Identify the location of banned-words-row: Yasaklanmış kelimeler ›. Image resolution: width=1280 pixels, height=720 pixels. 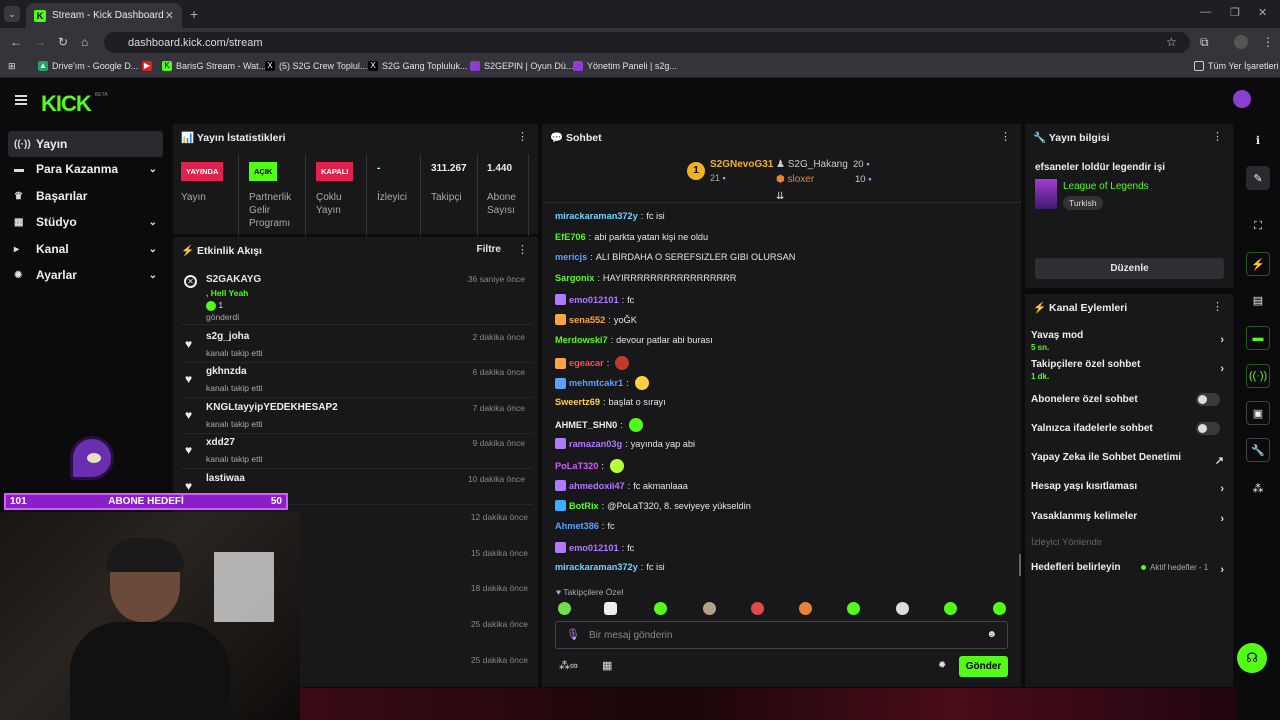
(1129, 518).